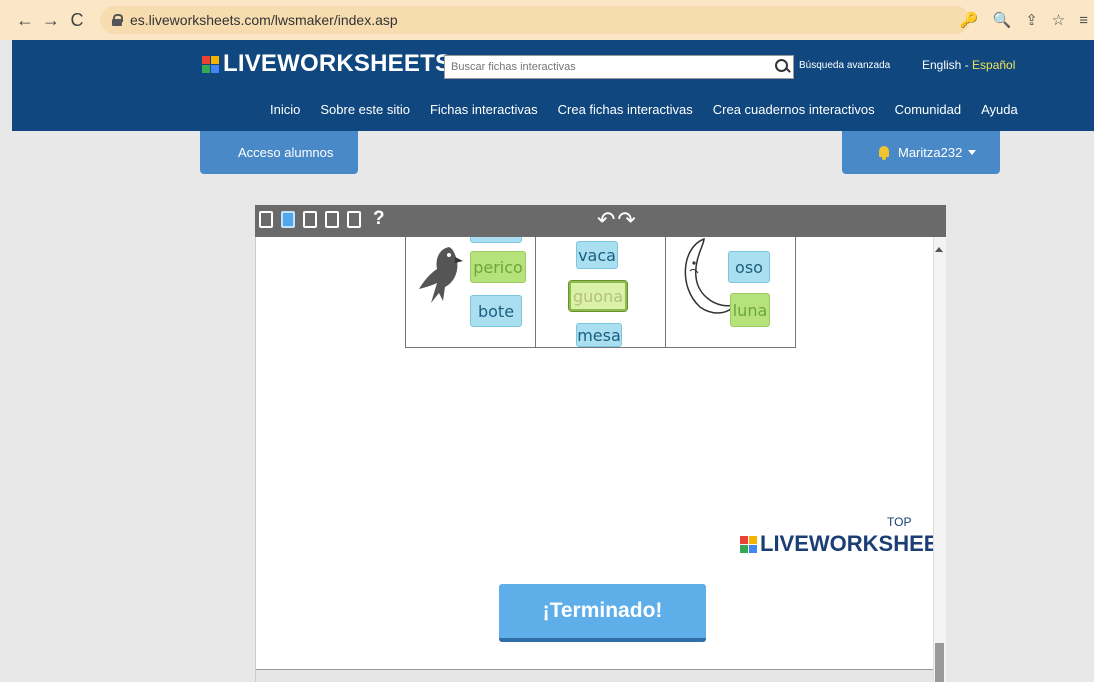 This screenshot has height=682, width=1094. I want to click on url-text: es.liveworksheets.com/lwsmaker/index.asp, so click(264, 20).